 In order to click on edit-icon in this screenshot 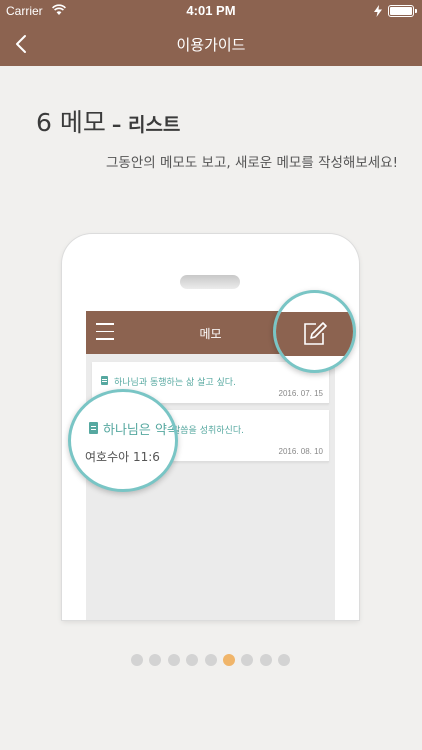, I will do `click(315, 333)`.